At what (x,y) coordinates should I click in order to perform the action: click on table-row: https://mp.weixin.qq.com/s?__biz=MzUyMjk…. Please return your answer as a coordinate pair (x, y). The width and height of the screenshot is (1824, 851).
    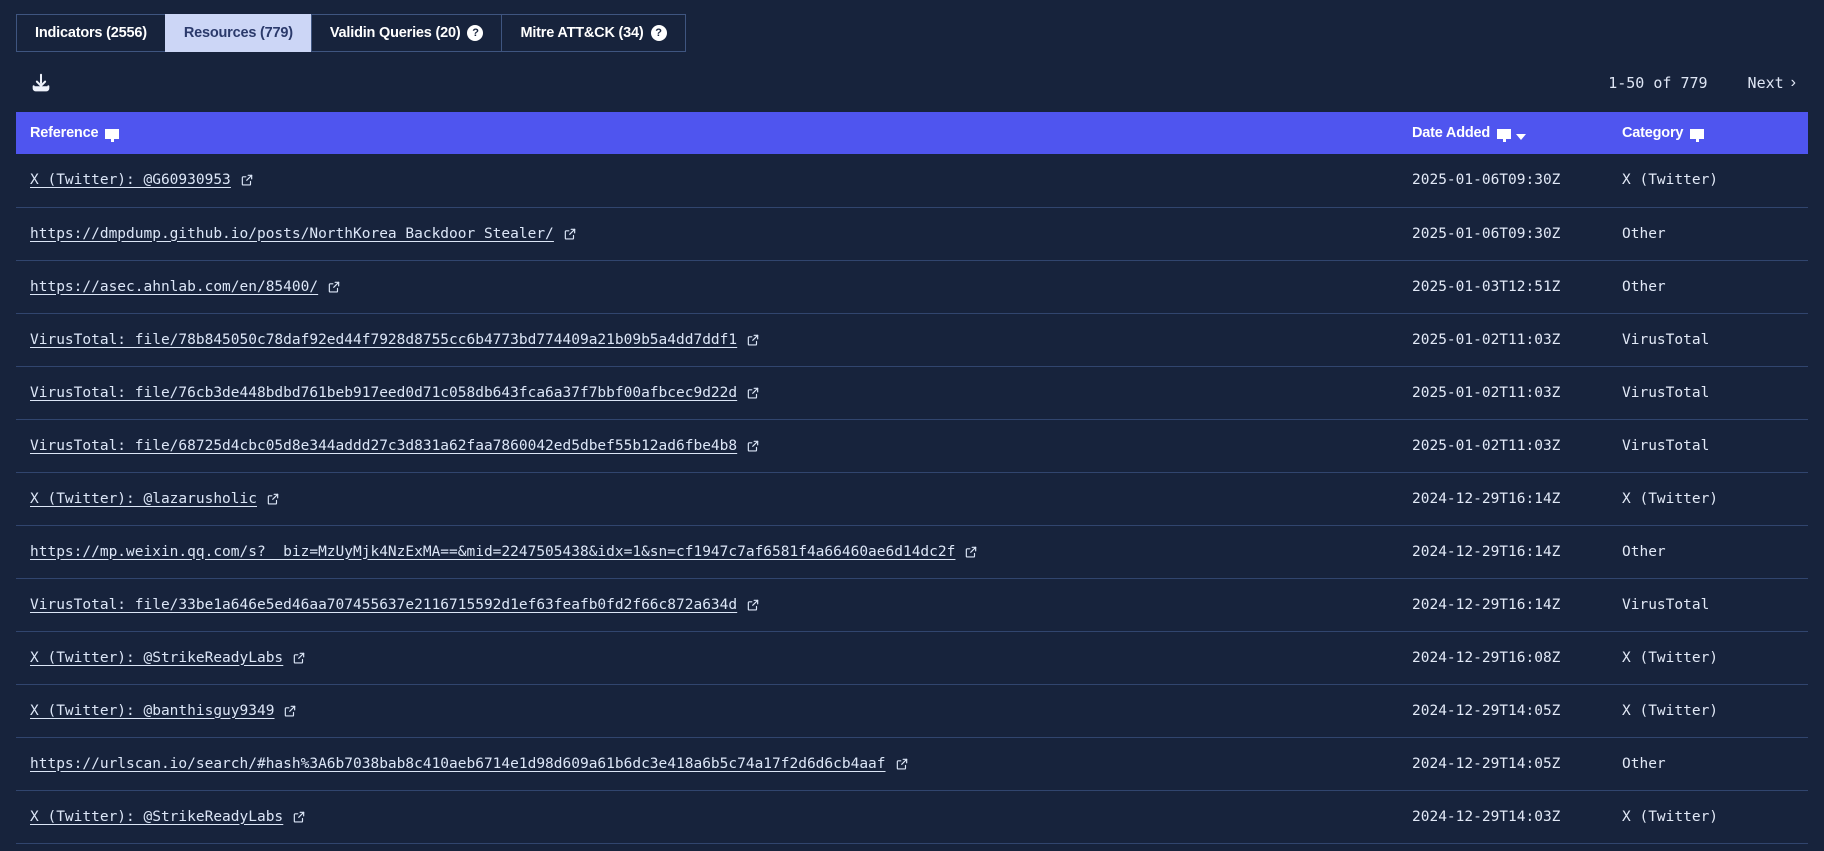
    Looking at the image, I should click on (912, 552).